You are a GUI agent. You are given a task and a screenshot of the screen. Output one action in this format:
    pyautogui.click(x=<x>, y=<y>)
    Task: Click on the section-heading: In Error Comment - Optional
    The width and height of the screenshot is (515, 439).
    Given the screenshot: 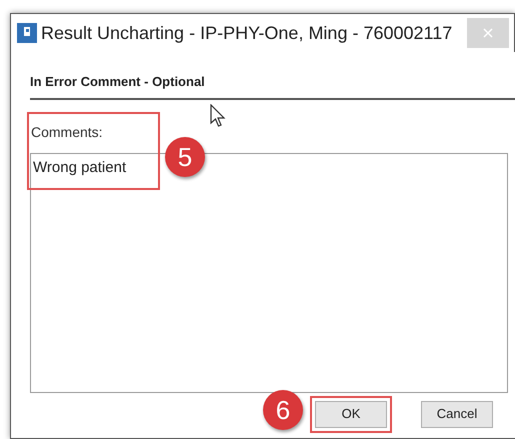 What is the action you would take?
    pyautogui.click(x=272, y=86)
    